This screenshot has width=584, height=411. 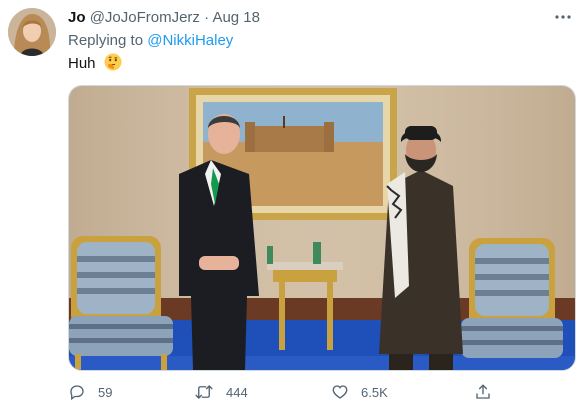 What do you see at coordinates (190, 40) in the screenshot?
I see `mention-link: @NikkiHaley` at bounding box center [190, 40].